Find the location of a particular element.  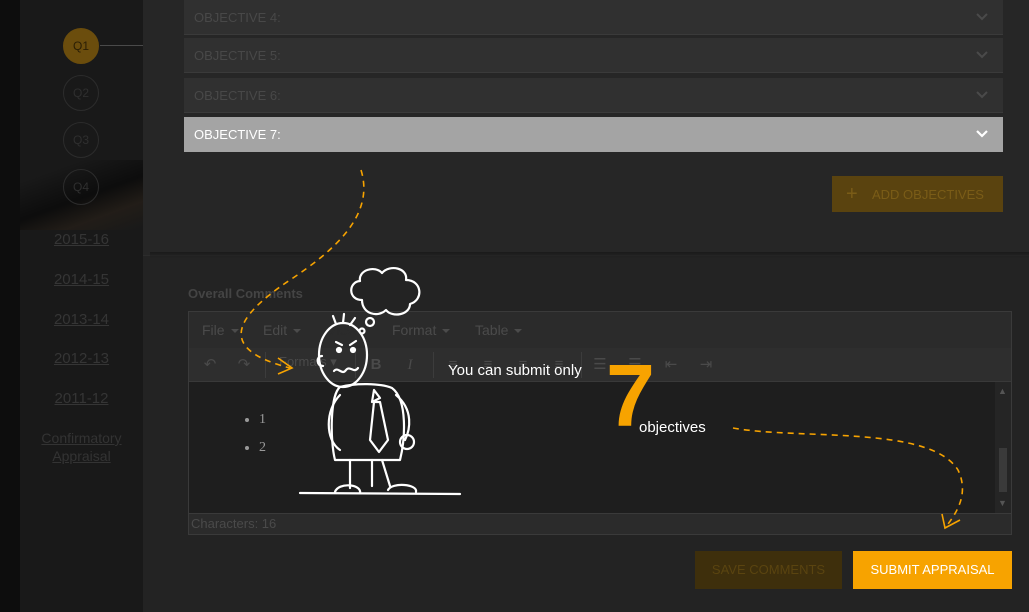

tooltip-line1: You can submit only is located at coordinates (515, 370).